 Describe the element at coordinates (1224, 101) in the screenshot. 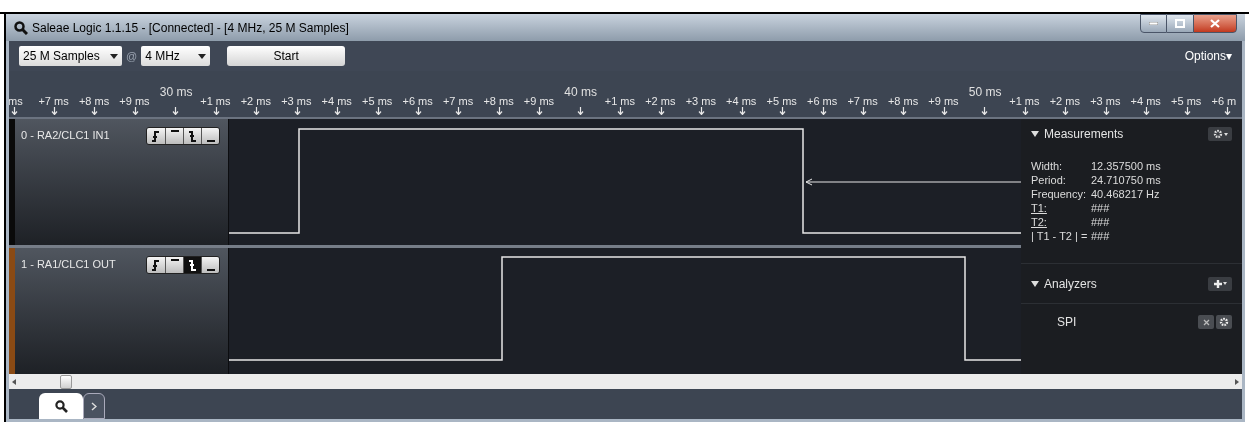

I see `tick-label: +6 m` at that location.